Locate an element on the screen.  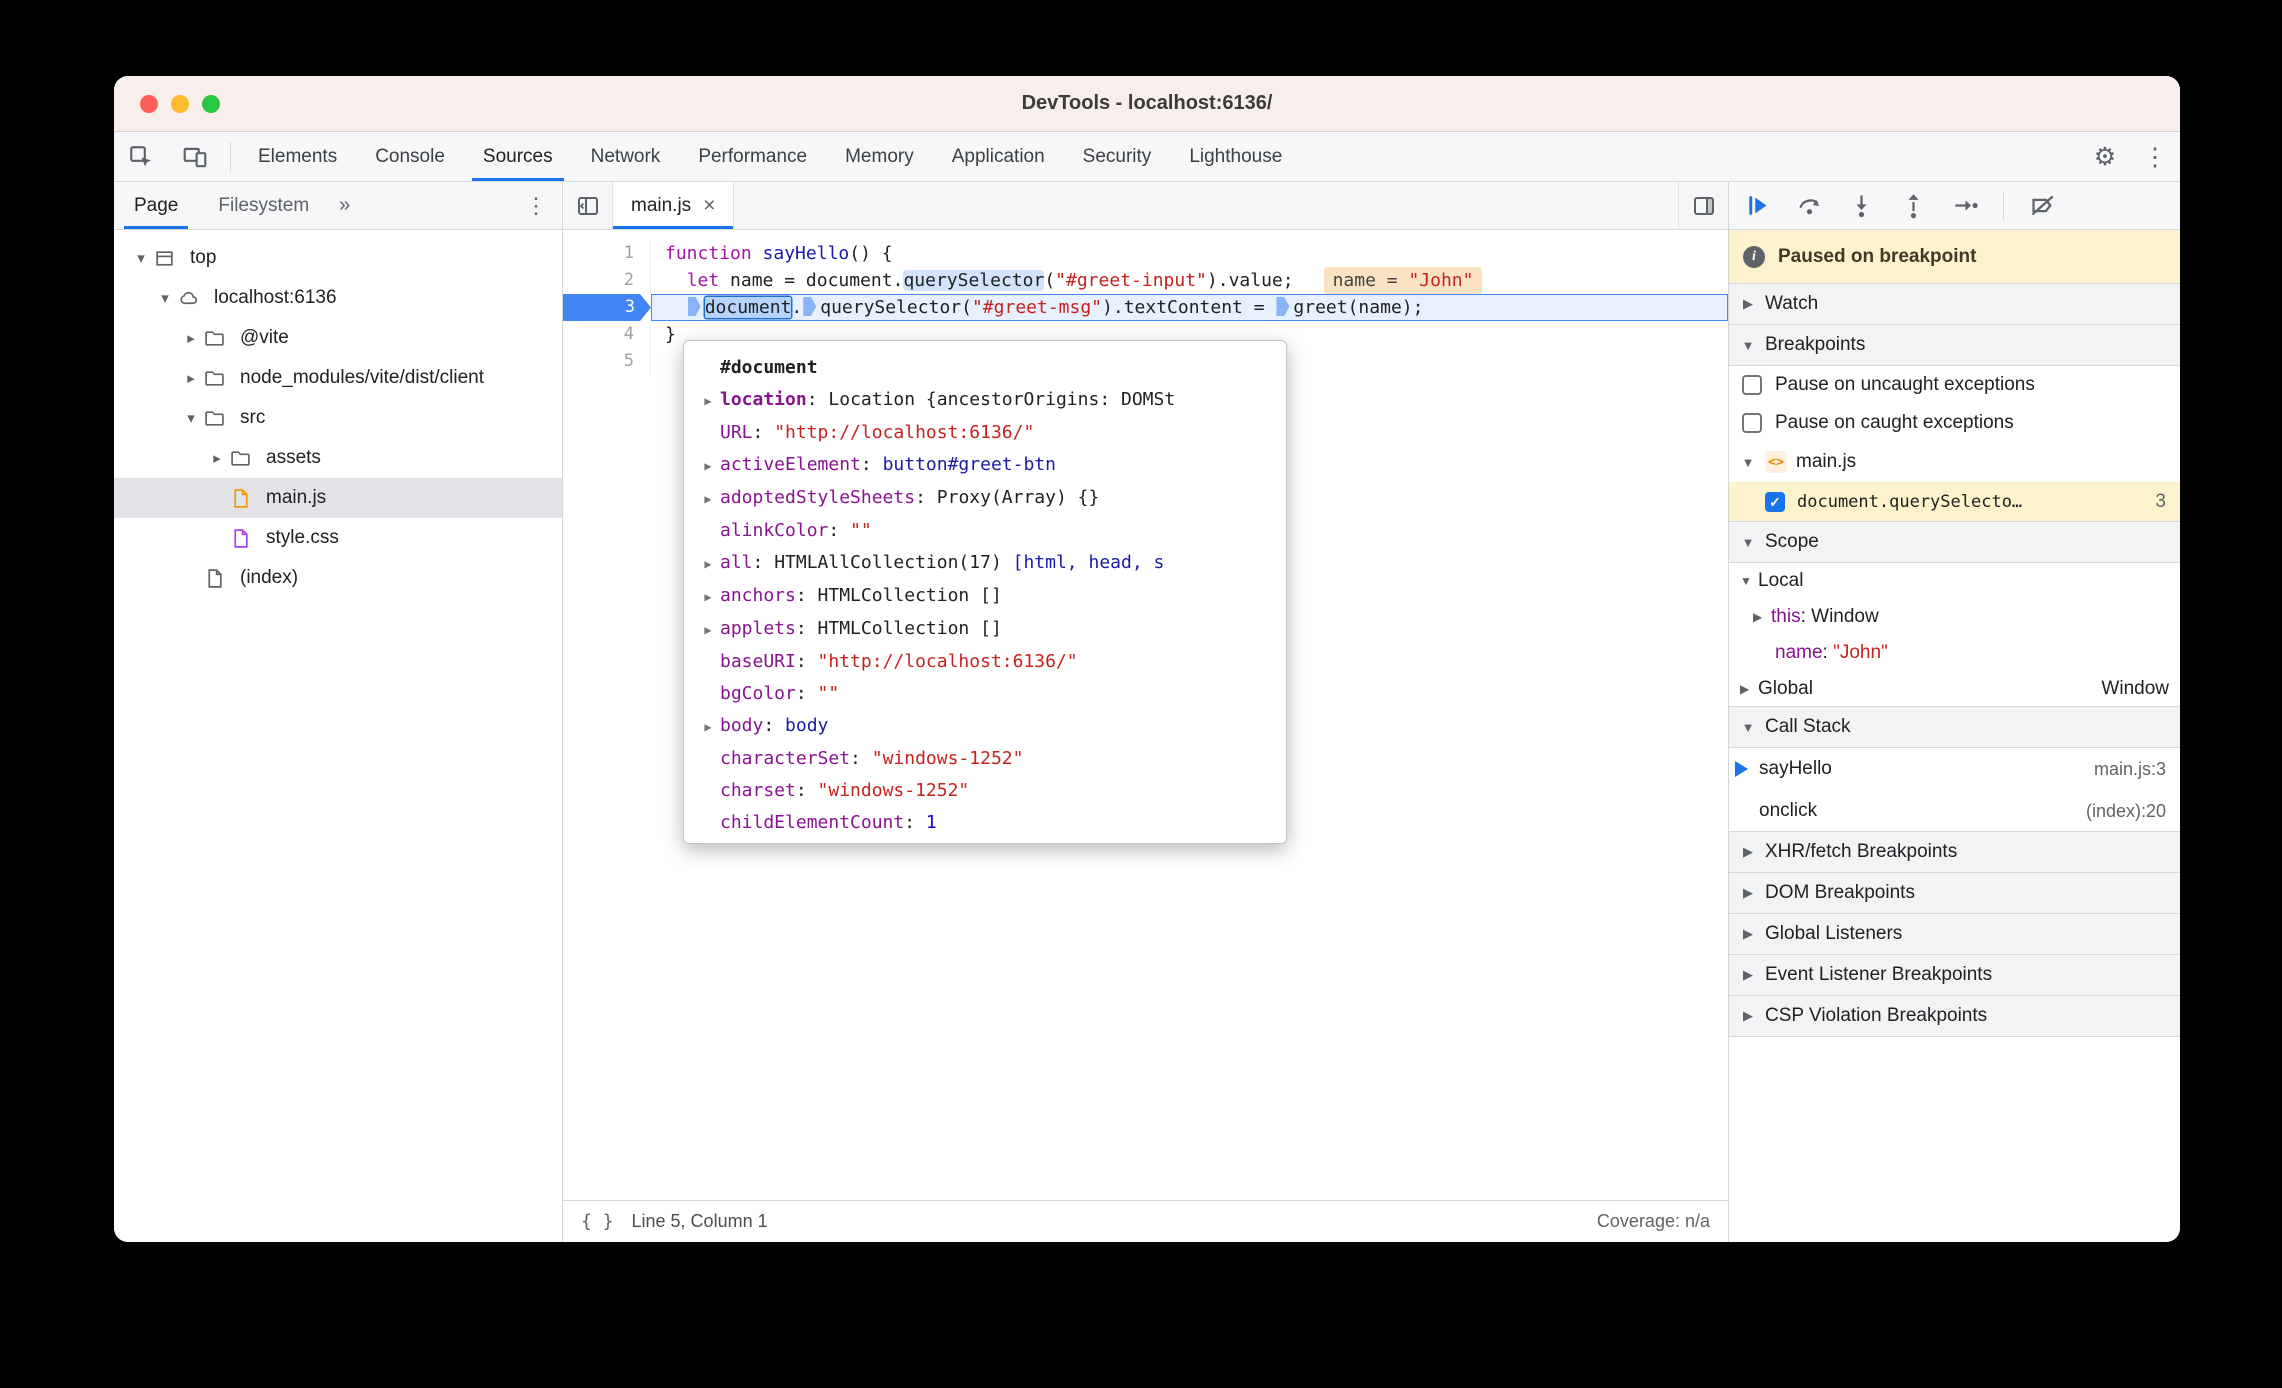
close-window-button is located at coordinates (149, 103).